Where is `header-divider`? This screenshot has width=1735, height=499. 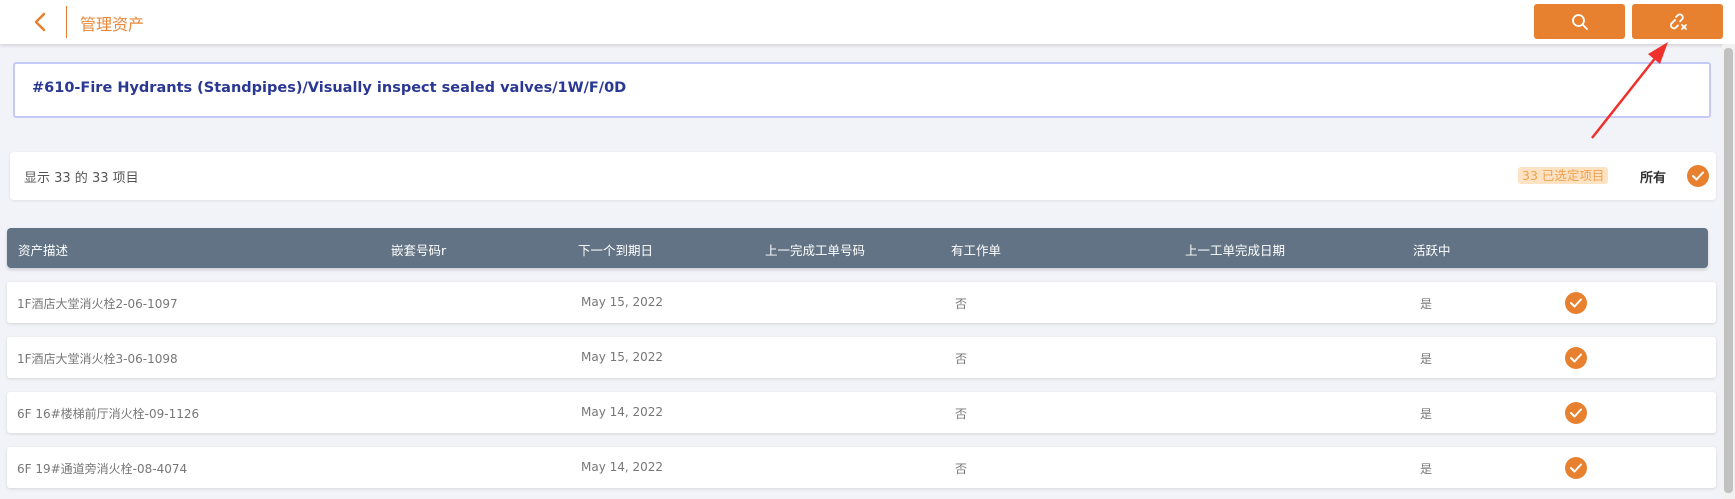
header-divider is located at coordinates (66, 22).